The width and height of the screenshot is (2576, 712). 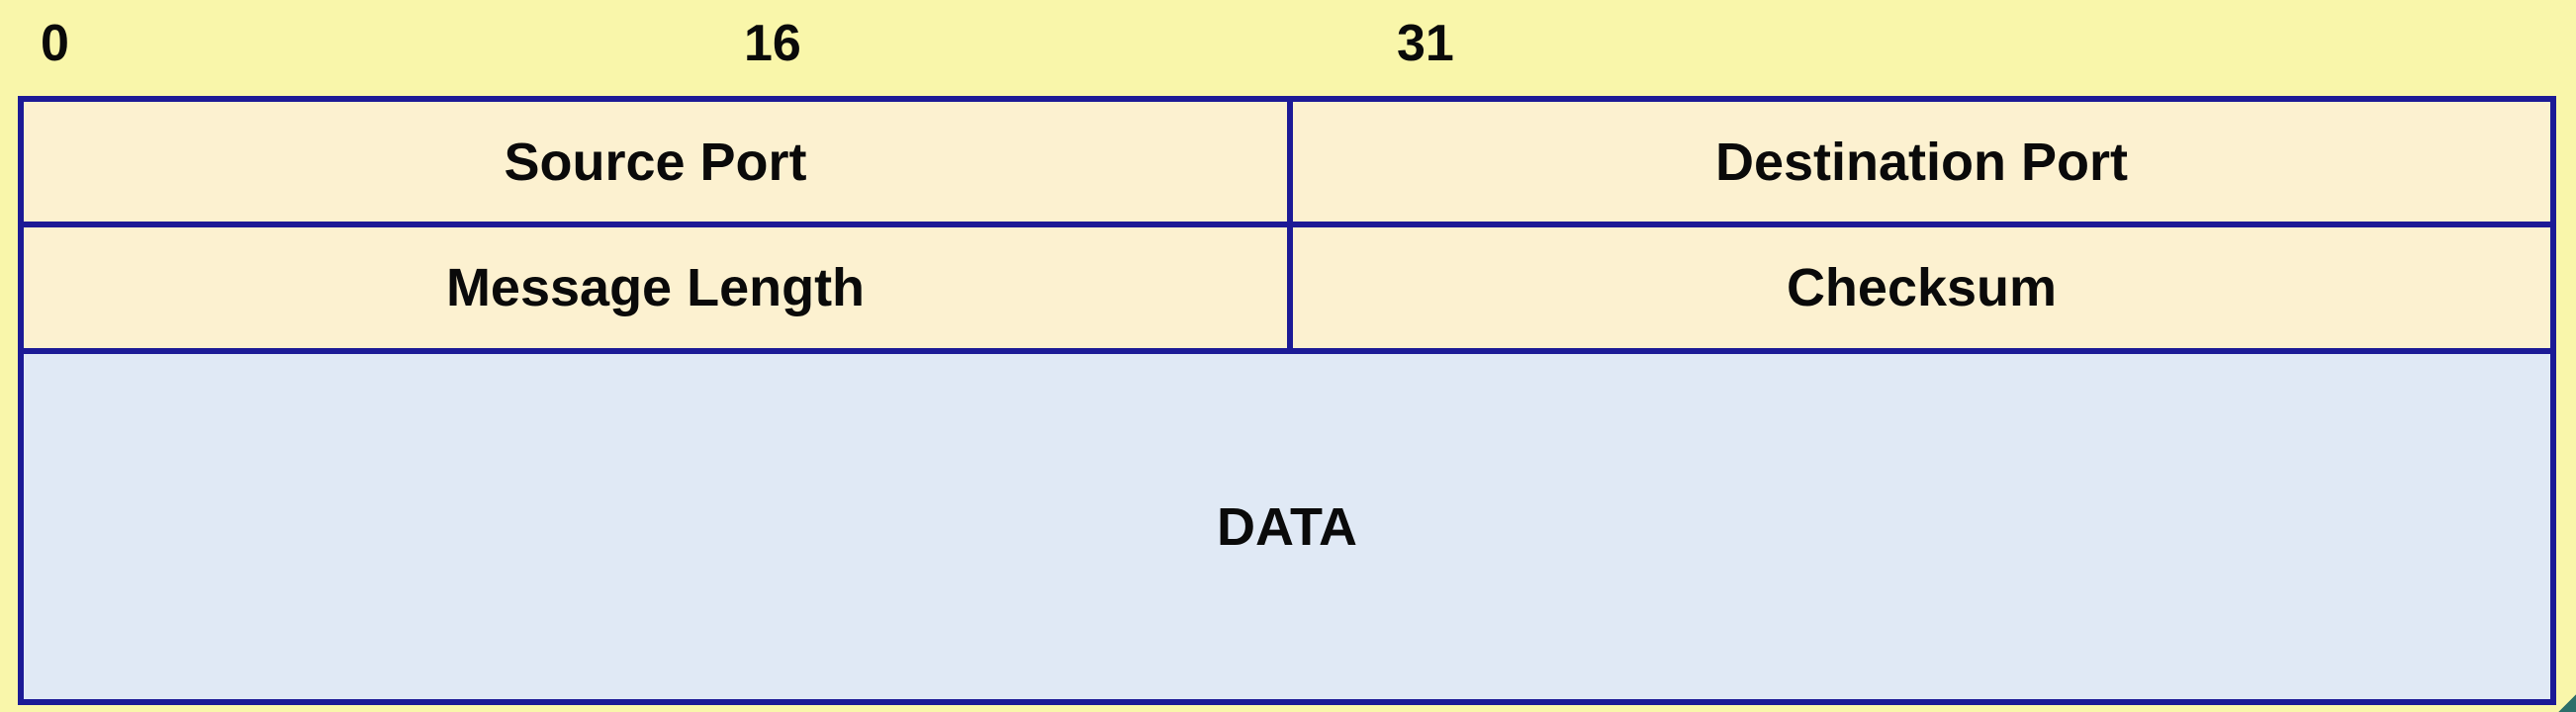 I want to click on checksum-field: Checksum, so click(x=1922, y=288).